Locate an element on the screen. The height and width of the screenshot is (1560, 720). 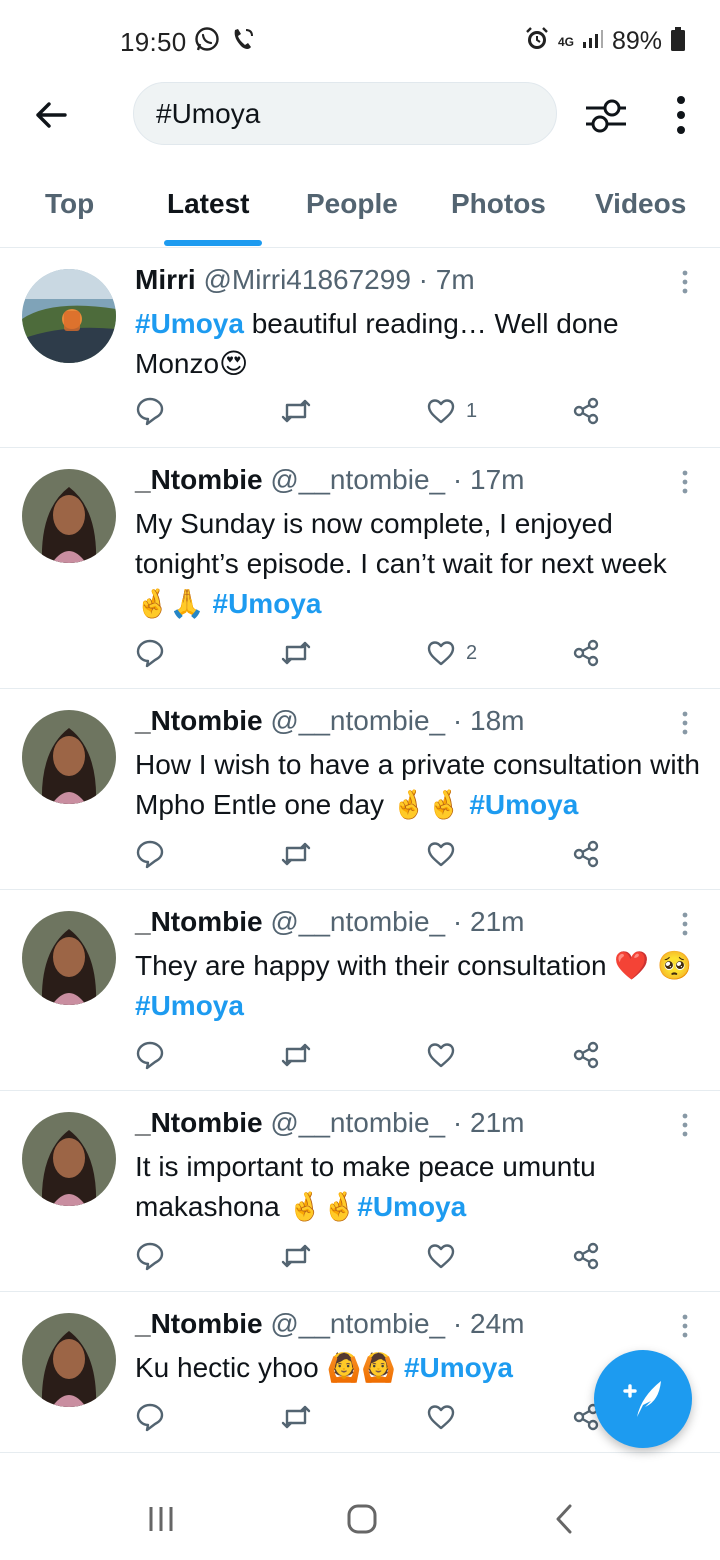
back-icon is located at coordinates (564, 1519).